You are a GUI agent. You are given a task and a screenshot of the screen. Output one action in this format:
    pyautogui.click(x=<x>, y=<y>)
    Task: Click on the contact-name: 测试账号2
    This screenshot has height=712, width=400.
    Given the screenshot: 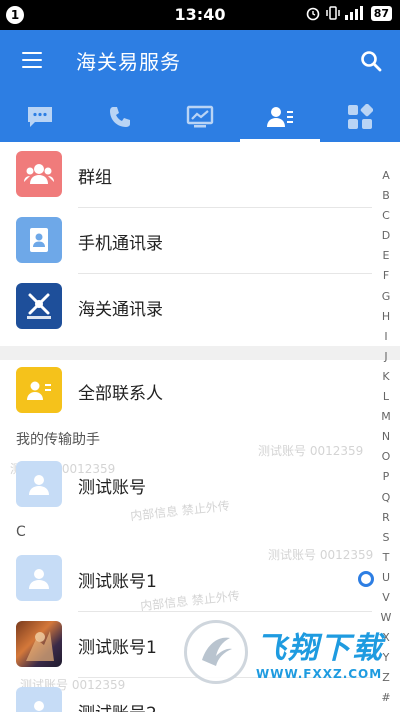 What is the action you would take?
    pyautogui.click(x=117, y=705)
    